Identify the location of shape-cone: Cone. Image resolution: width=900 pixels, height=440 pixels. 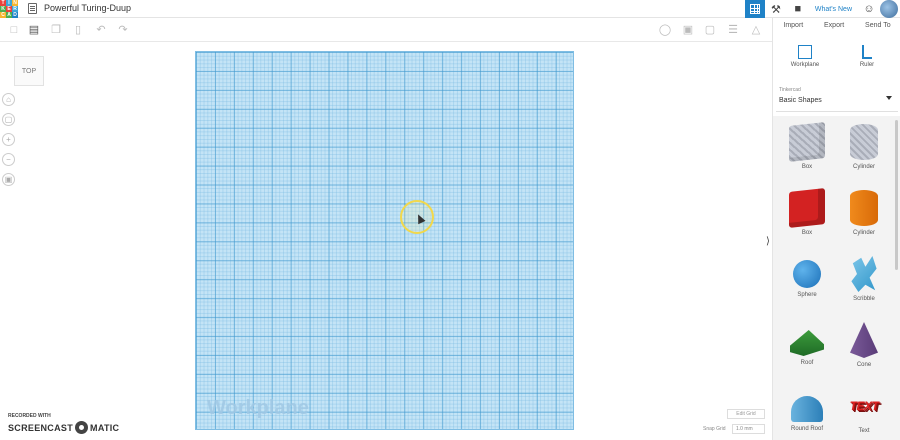
(864, 345).